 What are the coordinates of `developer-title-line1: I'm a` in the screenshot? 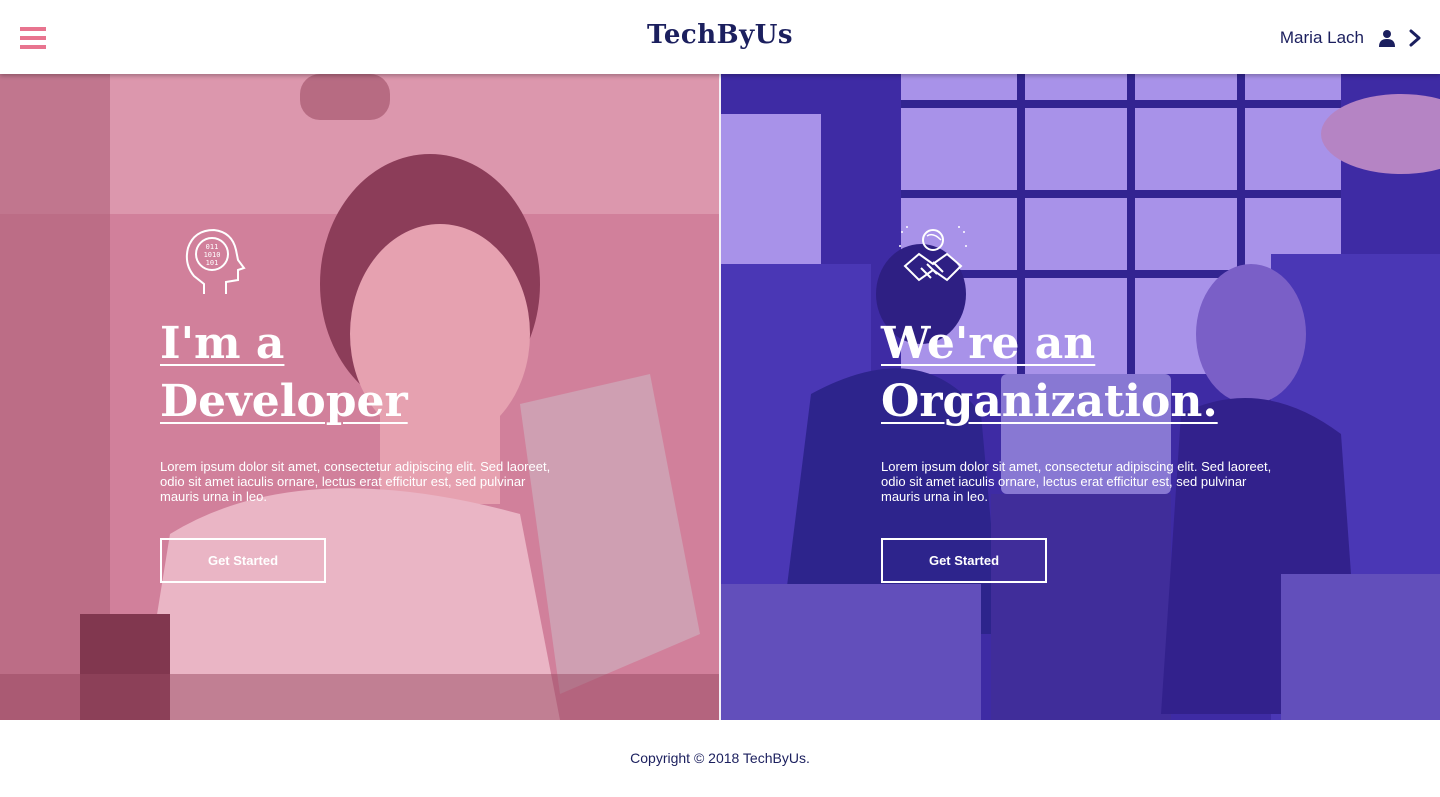 It's located at (370, 344).